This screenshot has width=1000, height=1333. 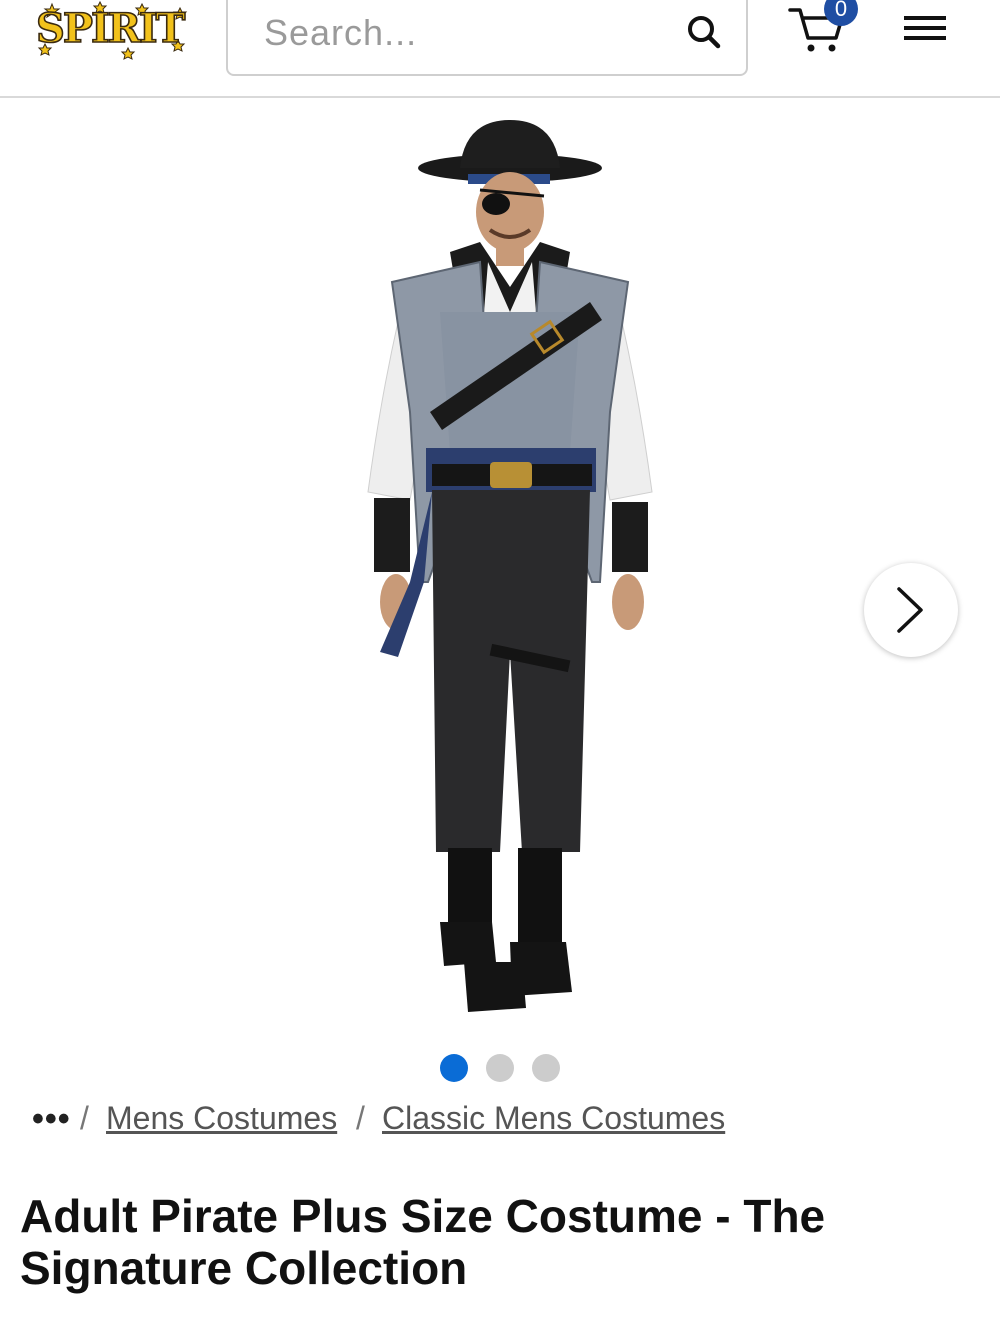 I want to click on breadcrumb-ellipsis: •••, so click(x=51, y=1119).